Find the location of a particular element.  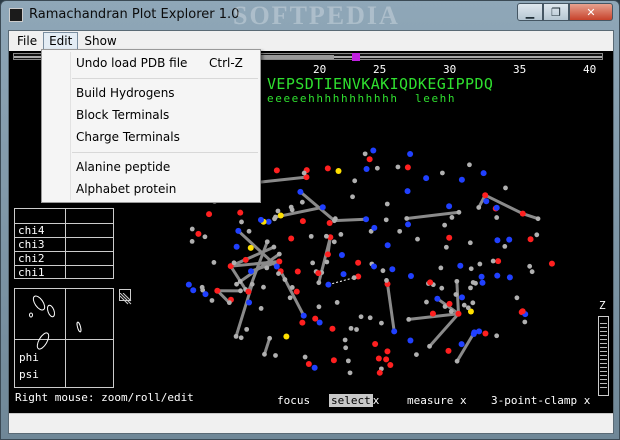

close-button: ✕ is located at coordinates (591, 12).